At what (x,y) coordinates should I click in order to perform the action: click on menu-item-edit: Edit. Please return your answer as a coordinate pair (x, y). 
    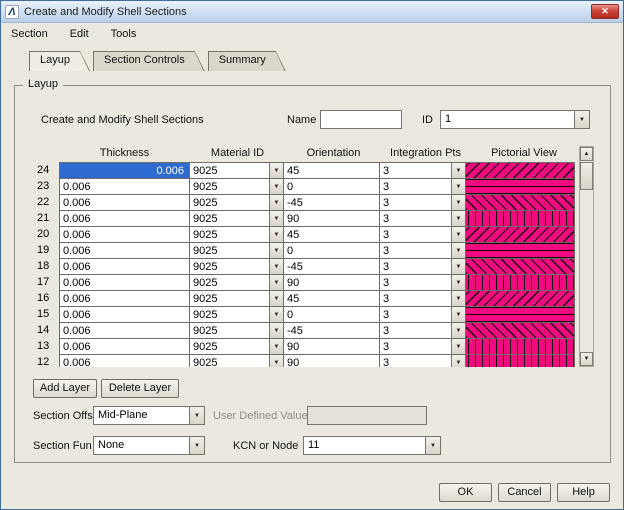
    Looking at the image, I should click on (79, 34).